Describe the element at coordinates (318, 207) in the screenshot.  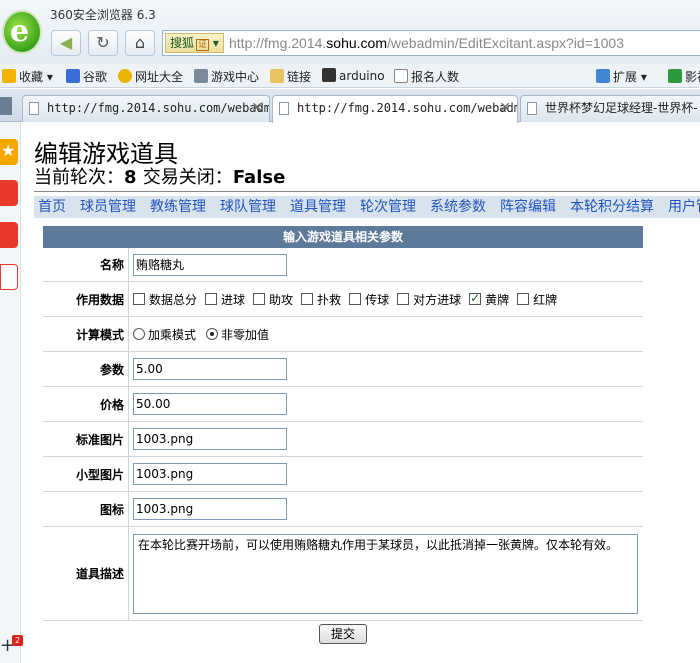
I see `menu-items: 道具管理` at that location.